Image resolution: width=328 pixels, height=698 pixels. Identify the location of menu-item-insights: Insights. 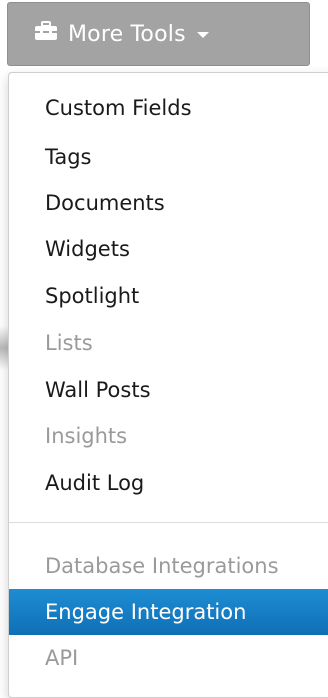
(86, 436).